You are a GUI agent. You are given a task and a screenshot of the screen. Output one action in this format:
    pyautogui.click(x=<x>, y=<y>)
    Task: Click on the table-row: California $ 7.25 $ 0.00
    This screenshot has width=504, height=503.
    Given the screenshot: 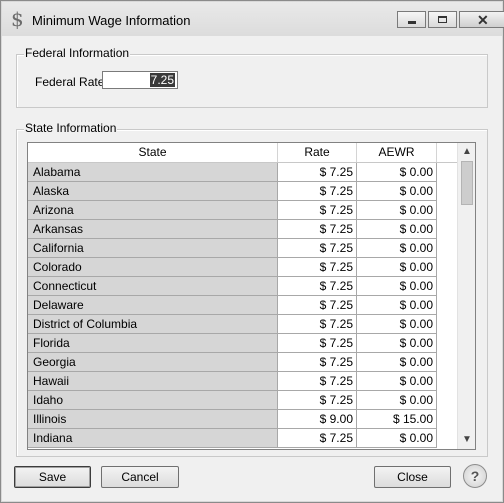 What is the action you would take?
    pyautogui.click(x=232, y=248)
    